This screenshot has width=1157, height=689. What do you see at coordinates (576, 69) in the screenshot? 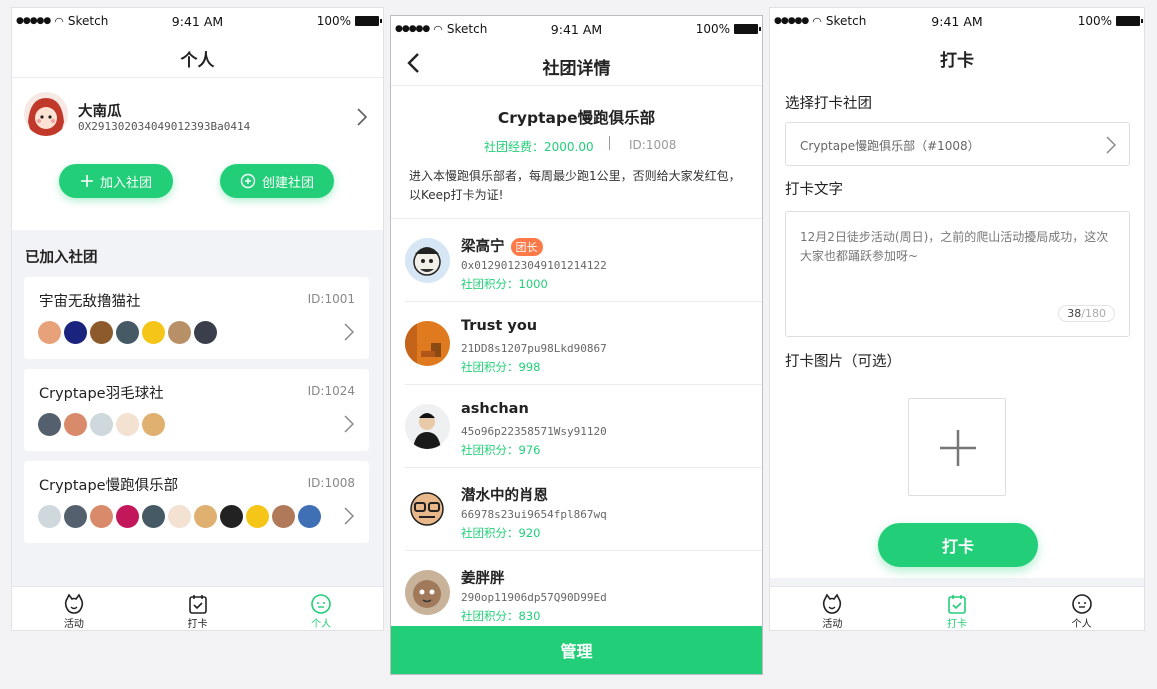
I see `page-title: 社团详情` at bounding box center [576, 69].